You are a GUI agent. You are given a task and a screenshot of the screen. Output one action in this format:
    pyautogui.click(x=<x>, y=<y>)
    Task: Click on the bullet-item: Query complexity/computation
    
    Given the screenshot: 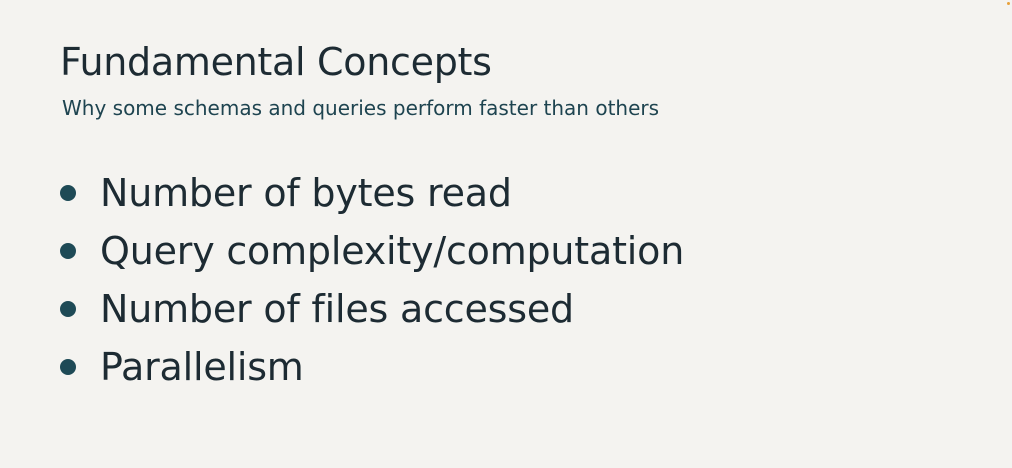 What is the action you would take?
    pyautogui.click(x=372, y=251)
    